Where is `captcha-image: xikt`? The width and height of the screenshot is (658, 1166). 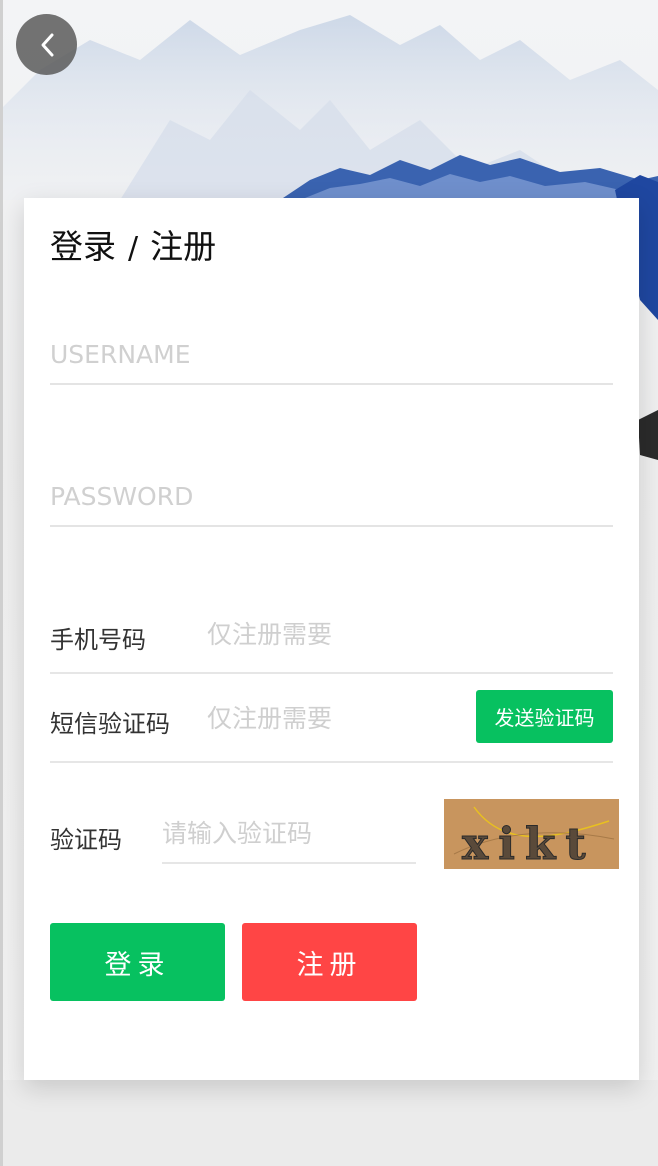 captcha-image: xikt is located at coordinates (531, 834).